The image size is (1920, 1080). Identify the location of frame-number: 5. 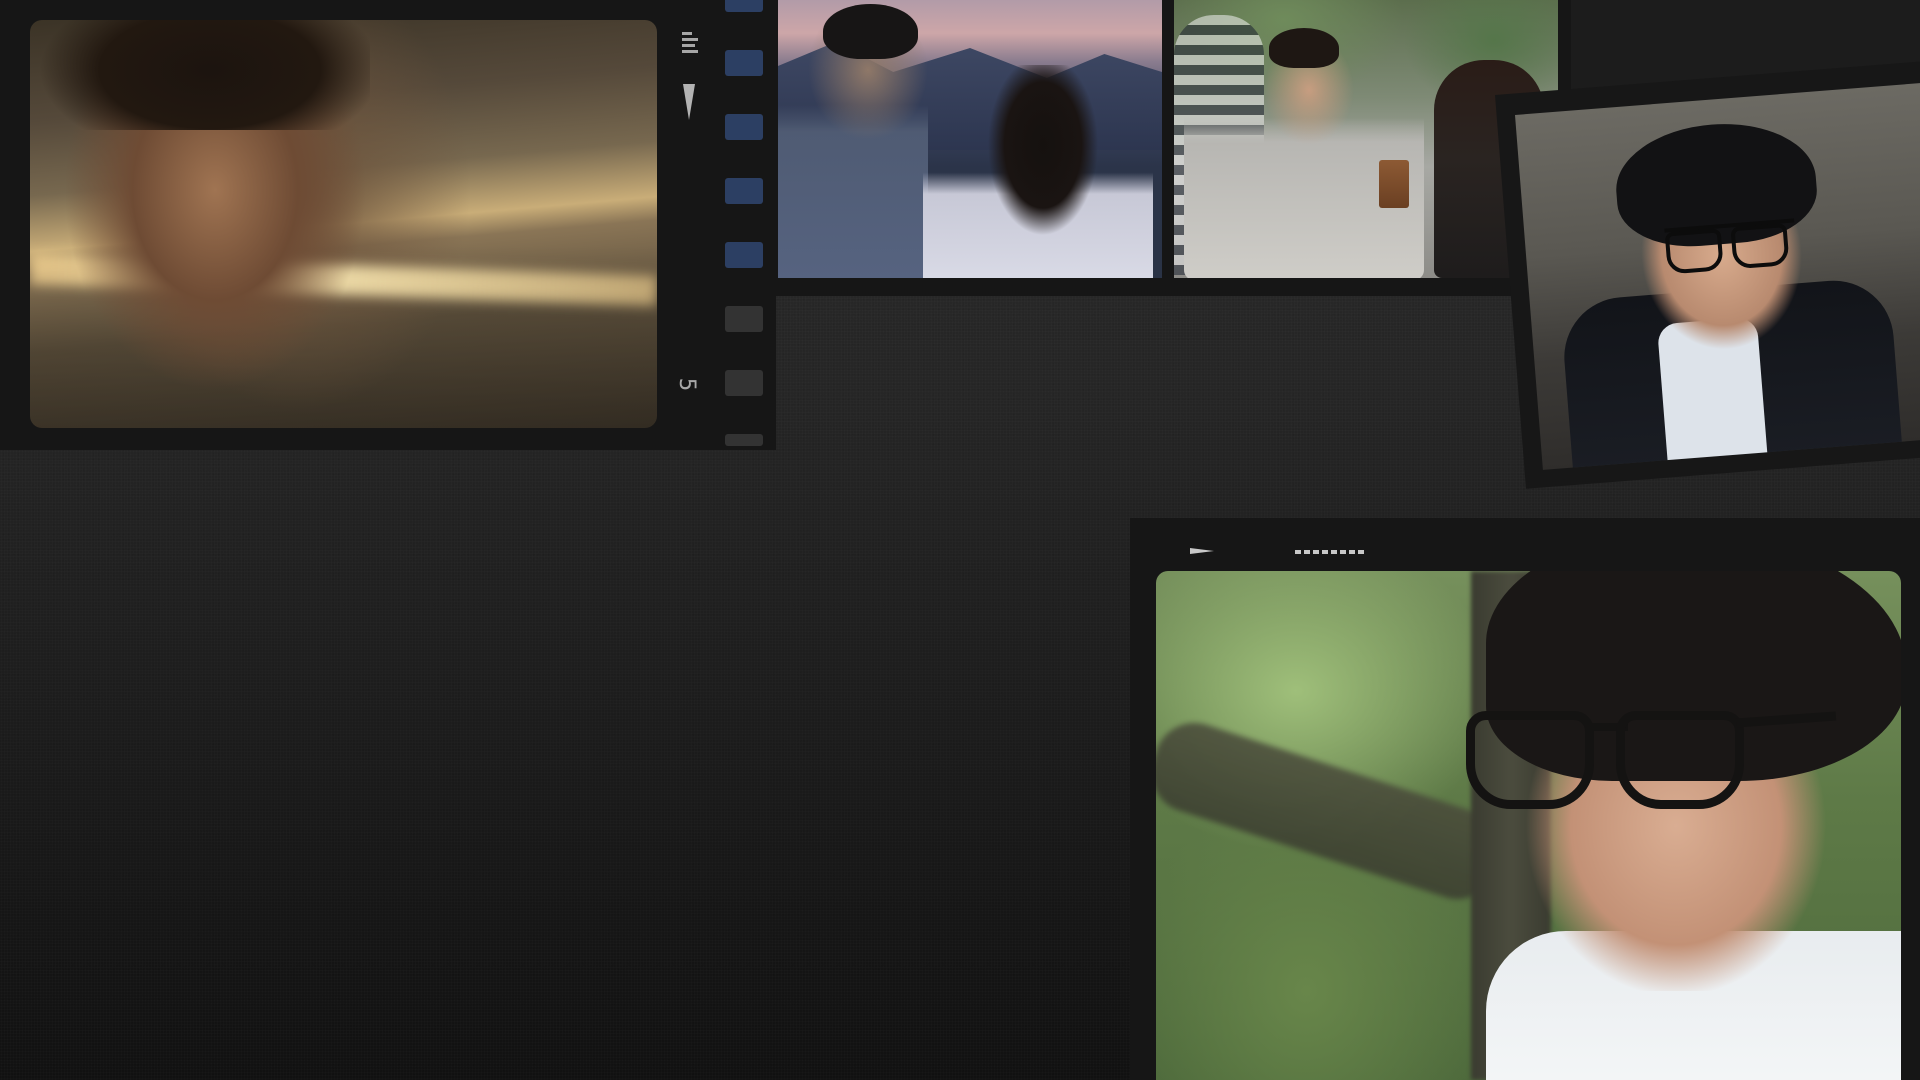
(687, 384).